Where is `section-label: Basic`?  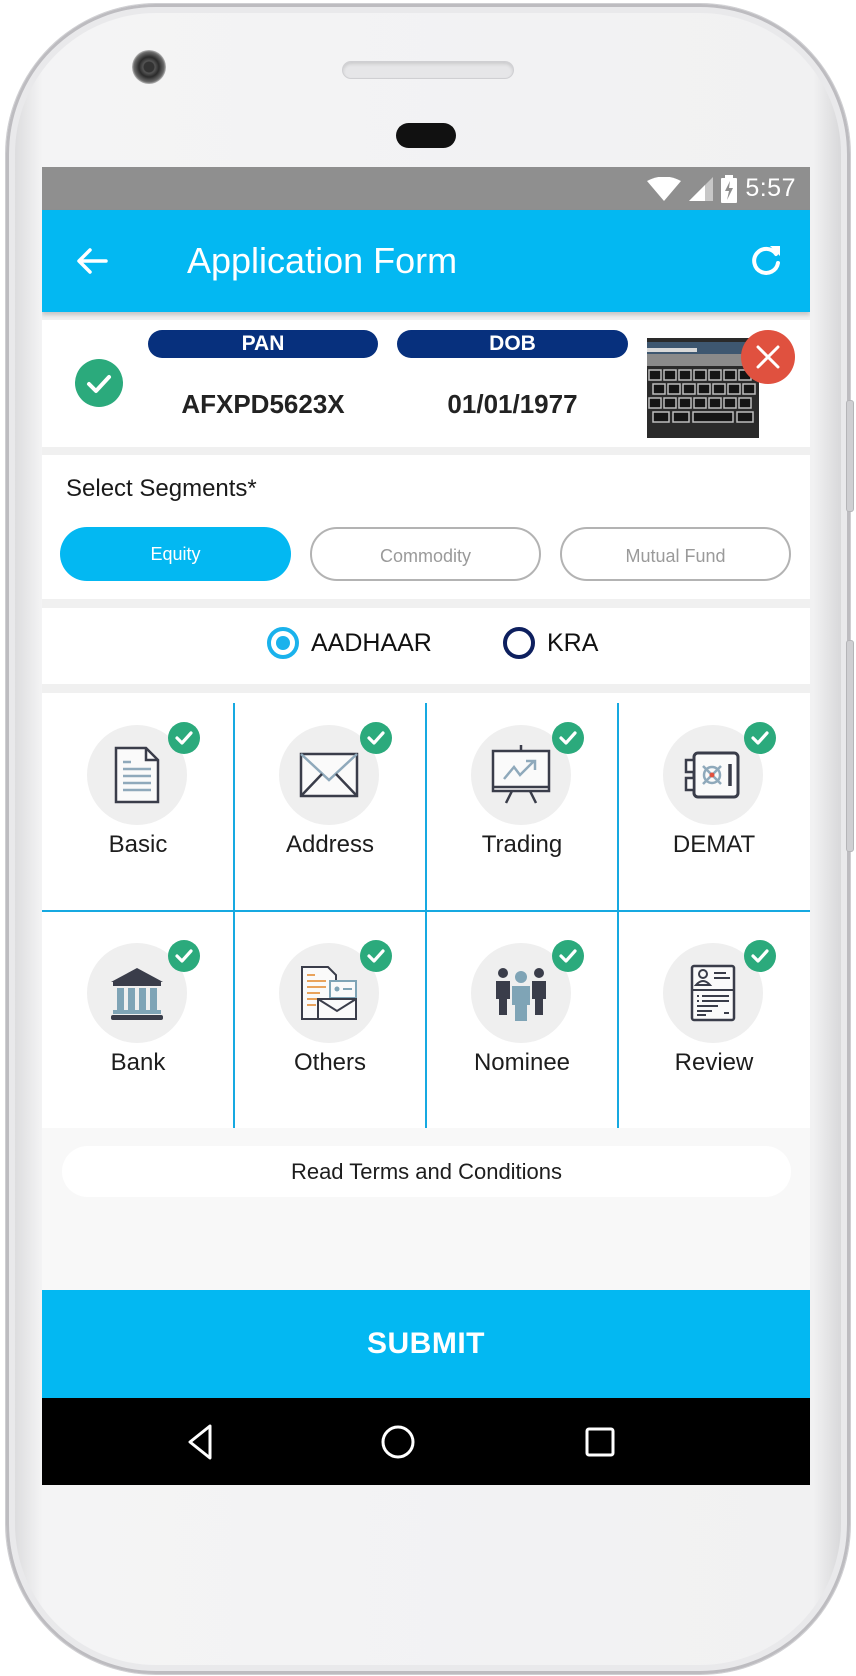 section-label: Basic is located at coordinates (138, 844).